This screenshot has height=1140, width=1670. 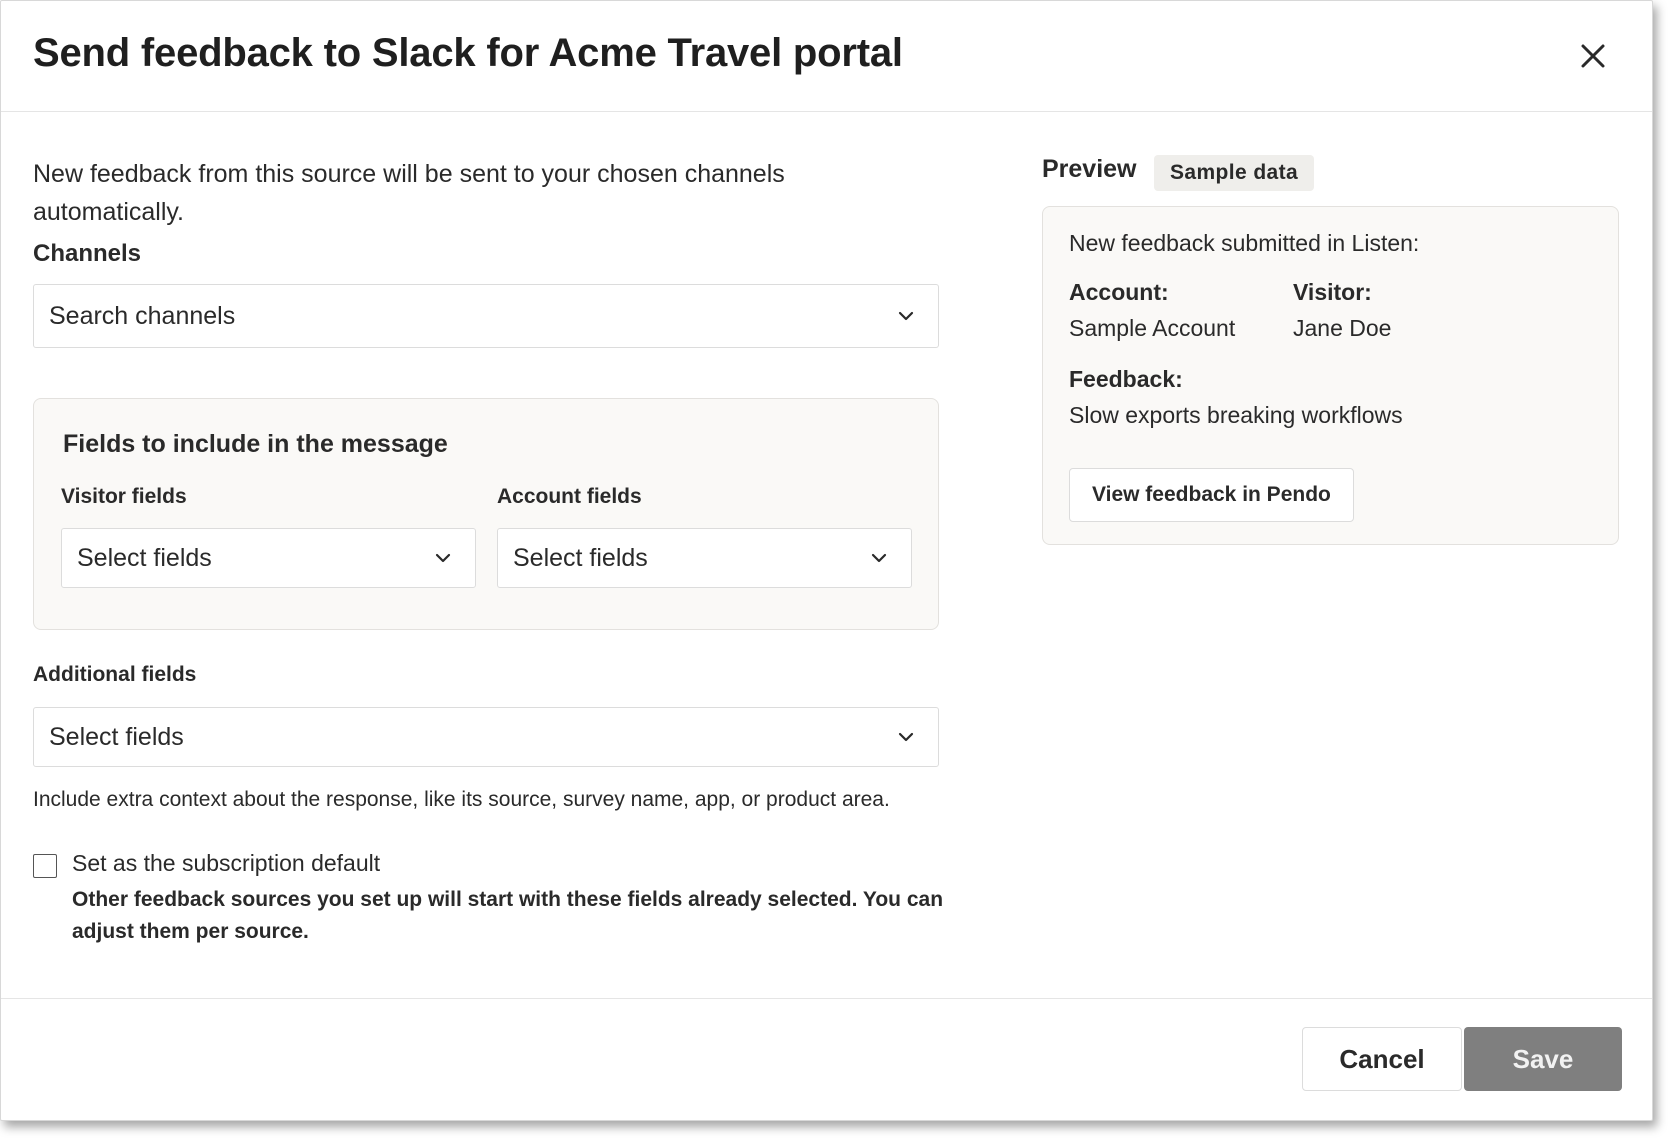 What do you see at coordinates (1211, 495) in the screenshot?
I see `view-feedback-button: View feedback in Pendo` at bounding box center [1211, 495].